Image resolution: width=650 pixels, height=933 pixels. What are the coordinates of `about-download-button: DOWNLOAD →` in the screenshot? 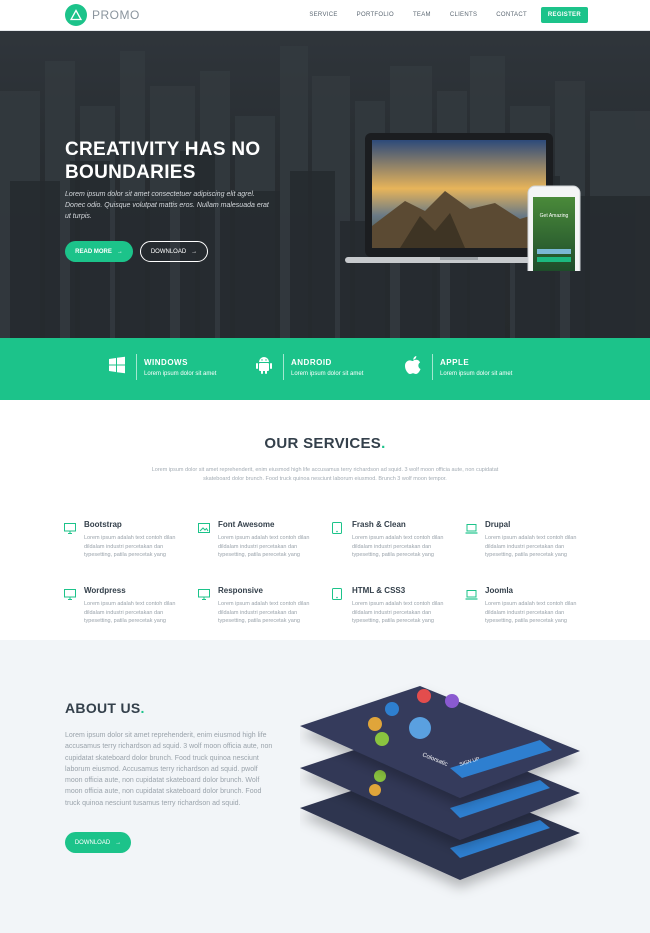 It's located at (98, 842).